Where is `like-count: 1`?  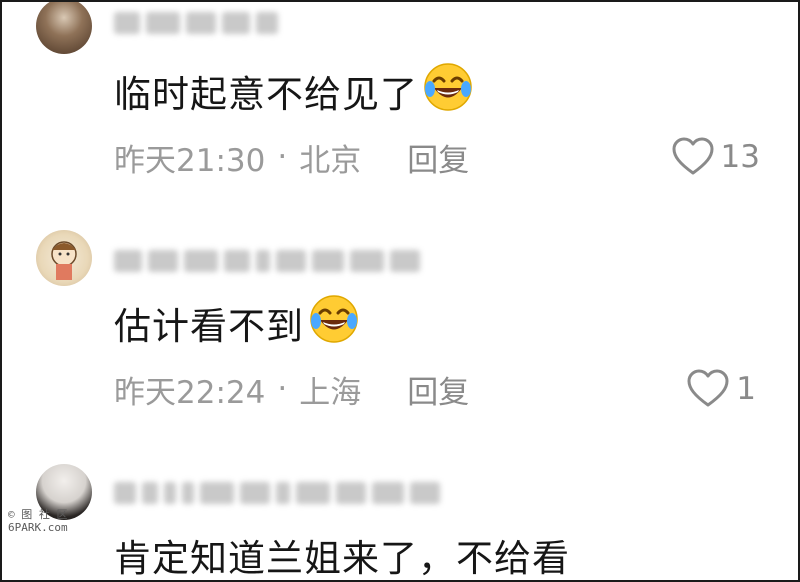
like-count: 1 is located at coordinates (746, 389).